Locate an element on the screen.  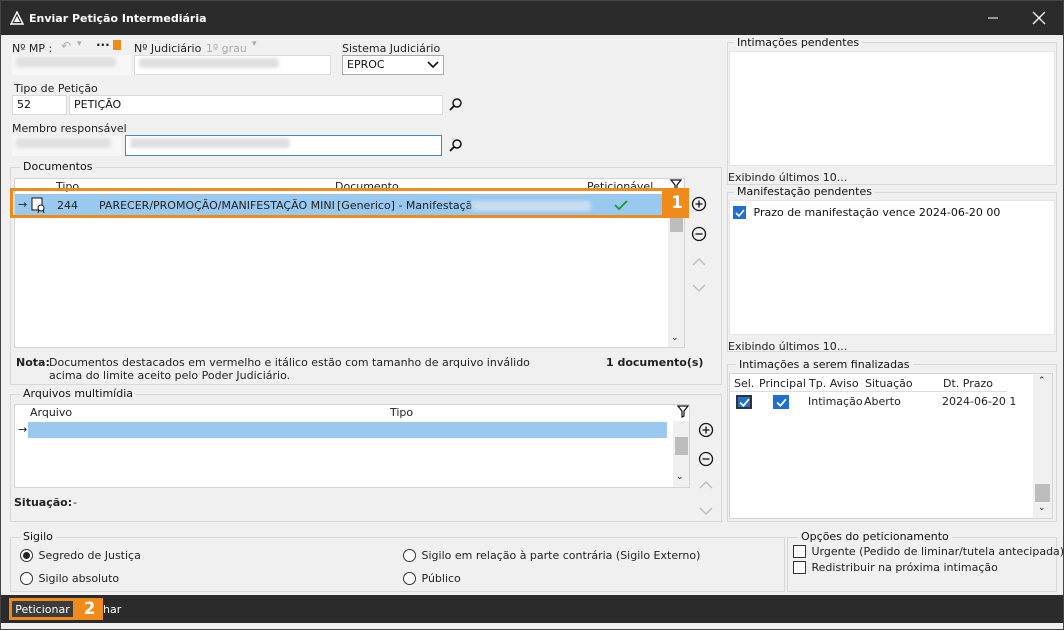
instance-label: 1º grau is located at coordinates (226, 48).